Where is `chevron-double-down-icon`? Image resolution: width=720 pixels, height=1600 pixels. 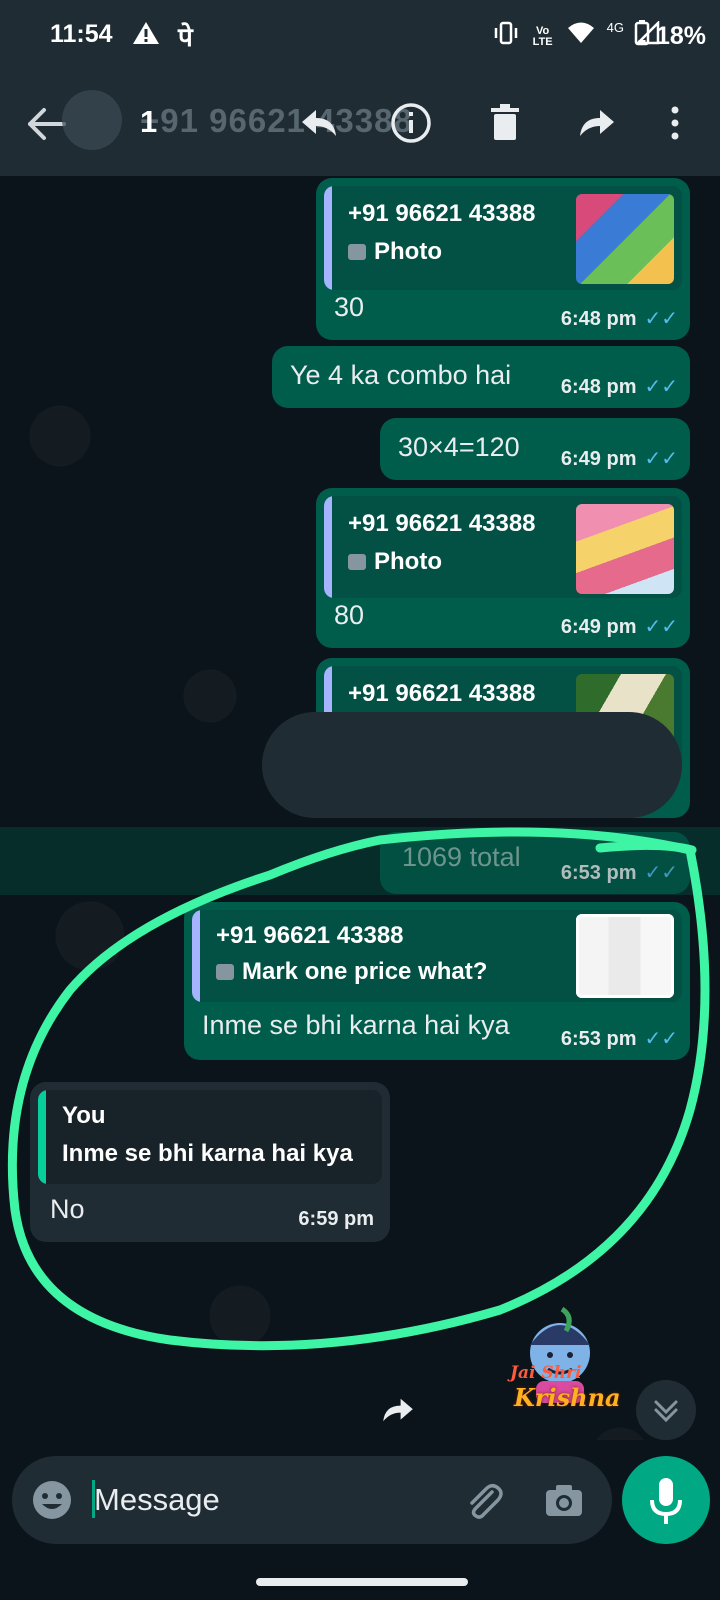 chevron-double-down-icon is located at coordinates (666, 1411).